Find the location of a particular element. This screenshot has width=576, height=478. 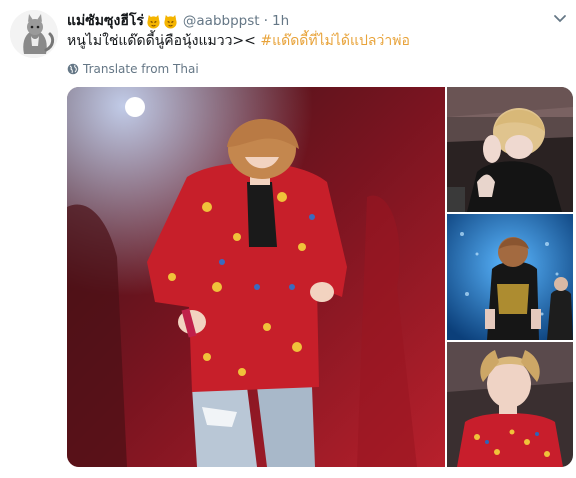

tweet-header: แม่ซัมซุงฮีโร่ @aabbppst · 1h is located at coordinates (178, 21).